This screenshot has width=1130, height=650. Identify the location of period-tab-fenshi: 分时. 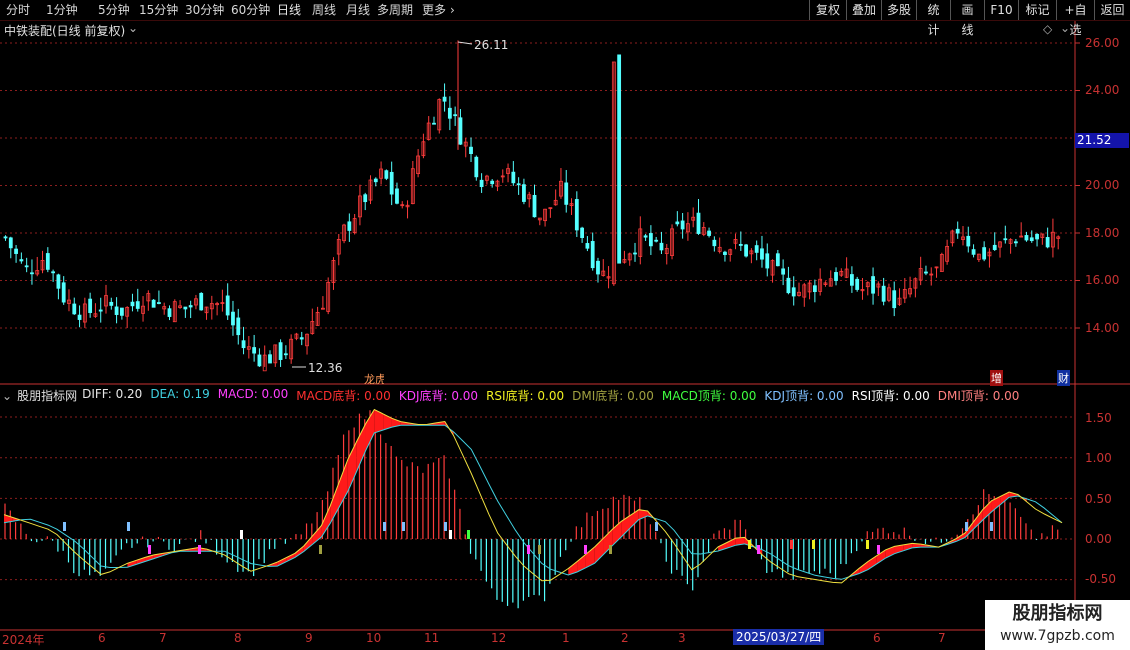
(18, 10).